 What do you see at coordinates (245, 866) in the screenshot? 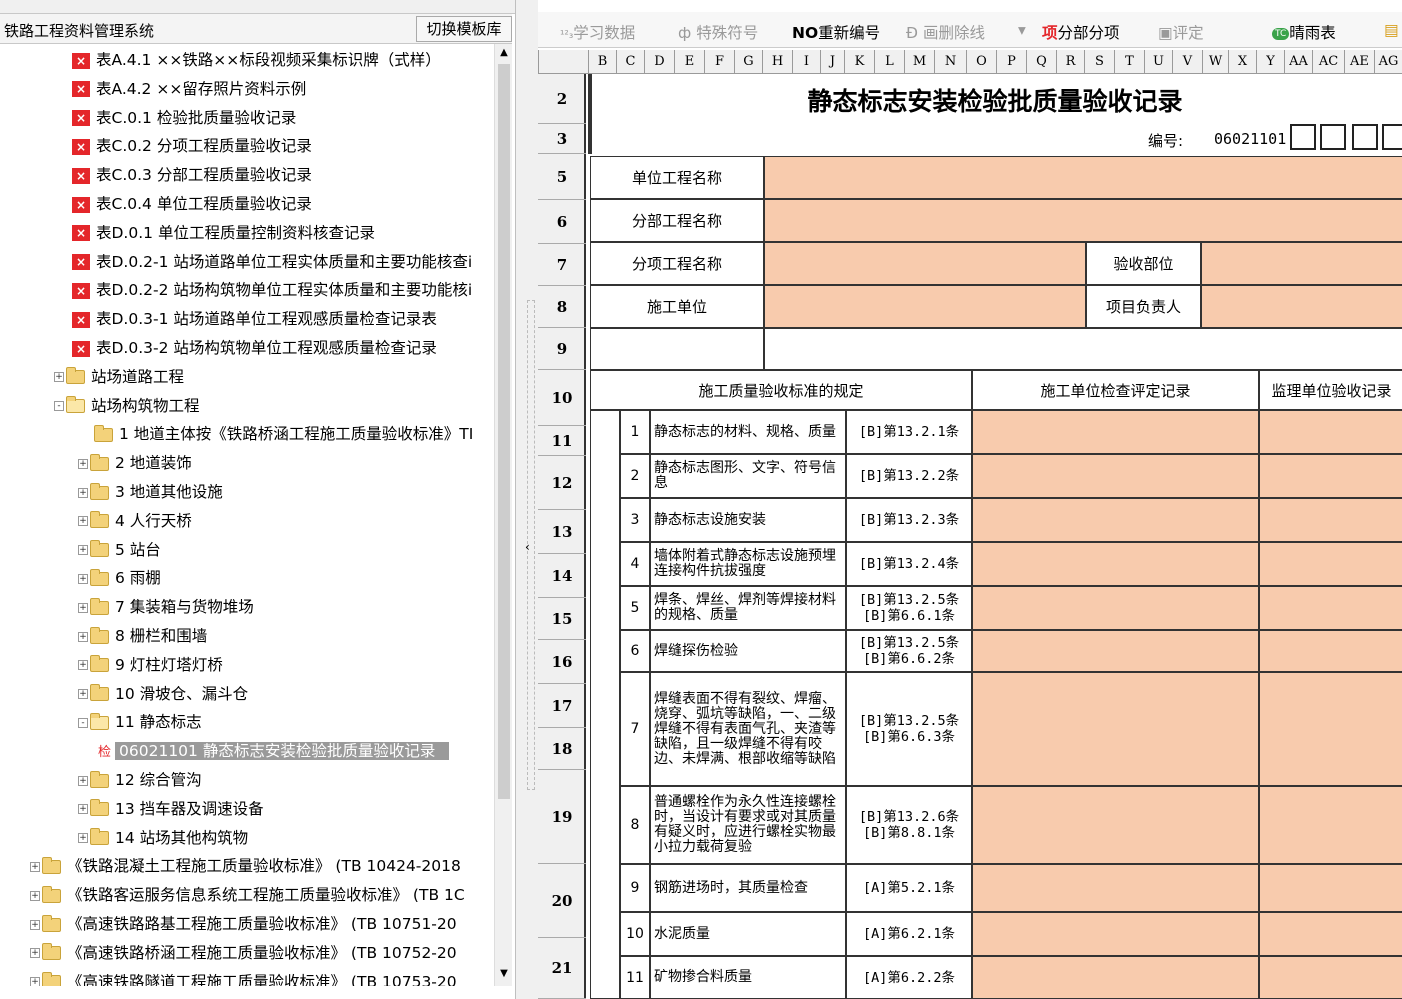
I see `tree-item: + 《铁路混凝土工程施工质量验收标准》 (TB 10424-2018` at bounding box center [245, 866].